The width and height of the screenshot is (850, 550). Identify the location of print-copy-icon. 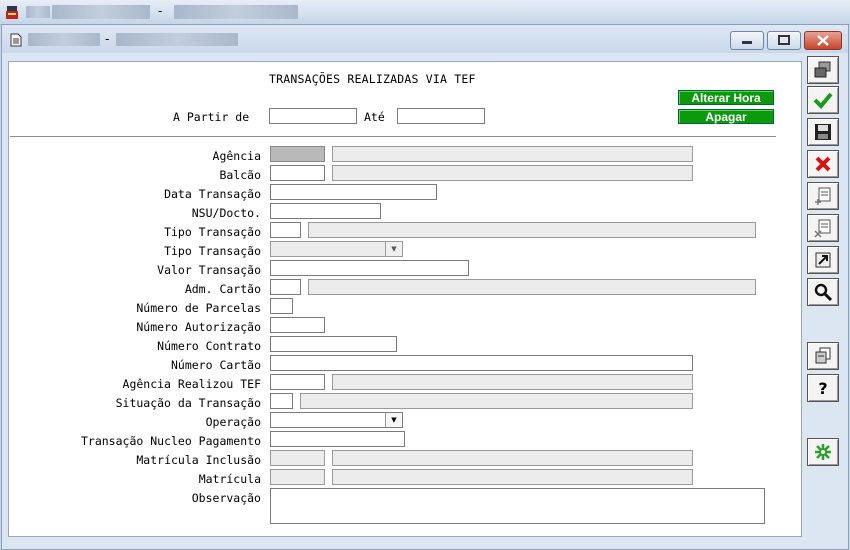
(823, 355).